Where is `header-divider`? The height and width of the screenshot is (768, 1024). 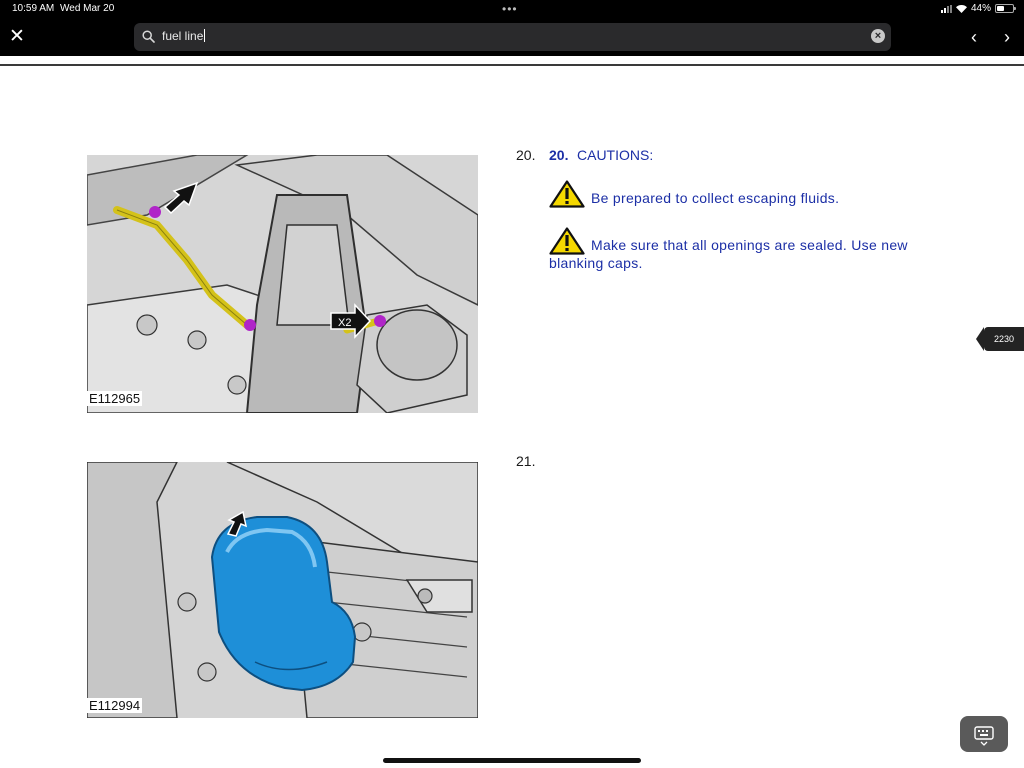 header-divider is located at coordinates (512, 65).